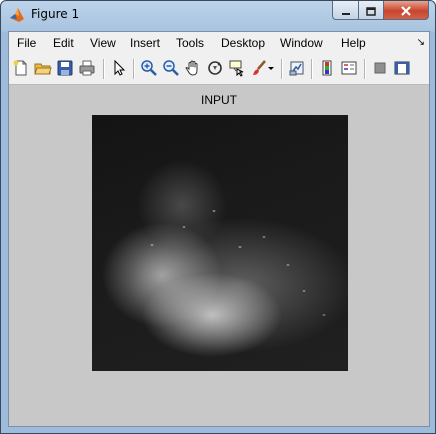 Image resolution: width=436 pixels, height=434 pixels. I want to click on menu-insert: Insert, so click(145, 43).